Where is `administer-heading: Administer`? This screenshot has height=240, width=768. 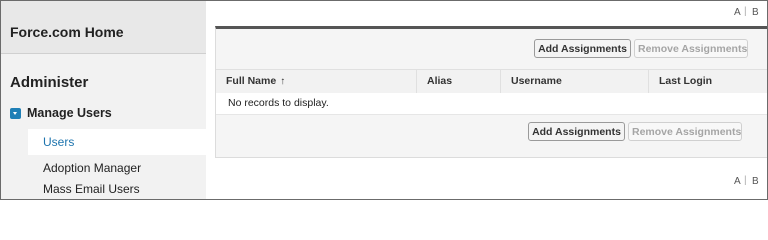
administer-heading: Administer is located at coordinates (49, 82).